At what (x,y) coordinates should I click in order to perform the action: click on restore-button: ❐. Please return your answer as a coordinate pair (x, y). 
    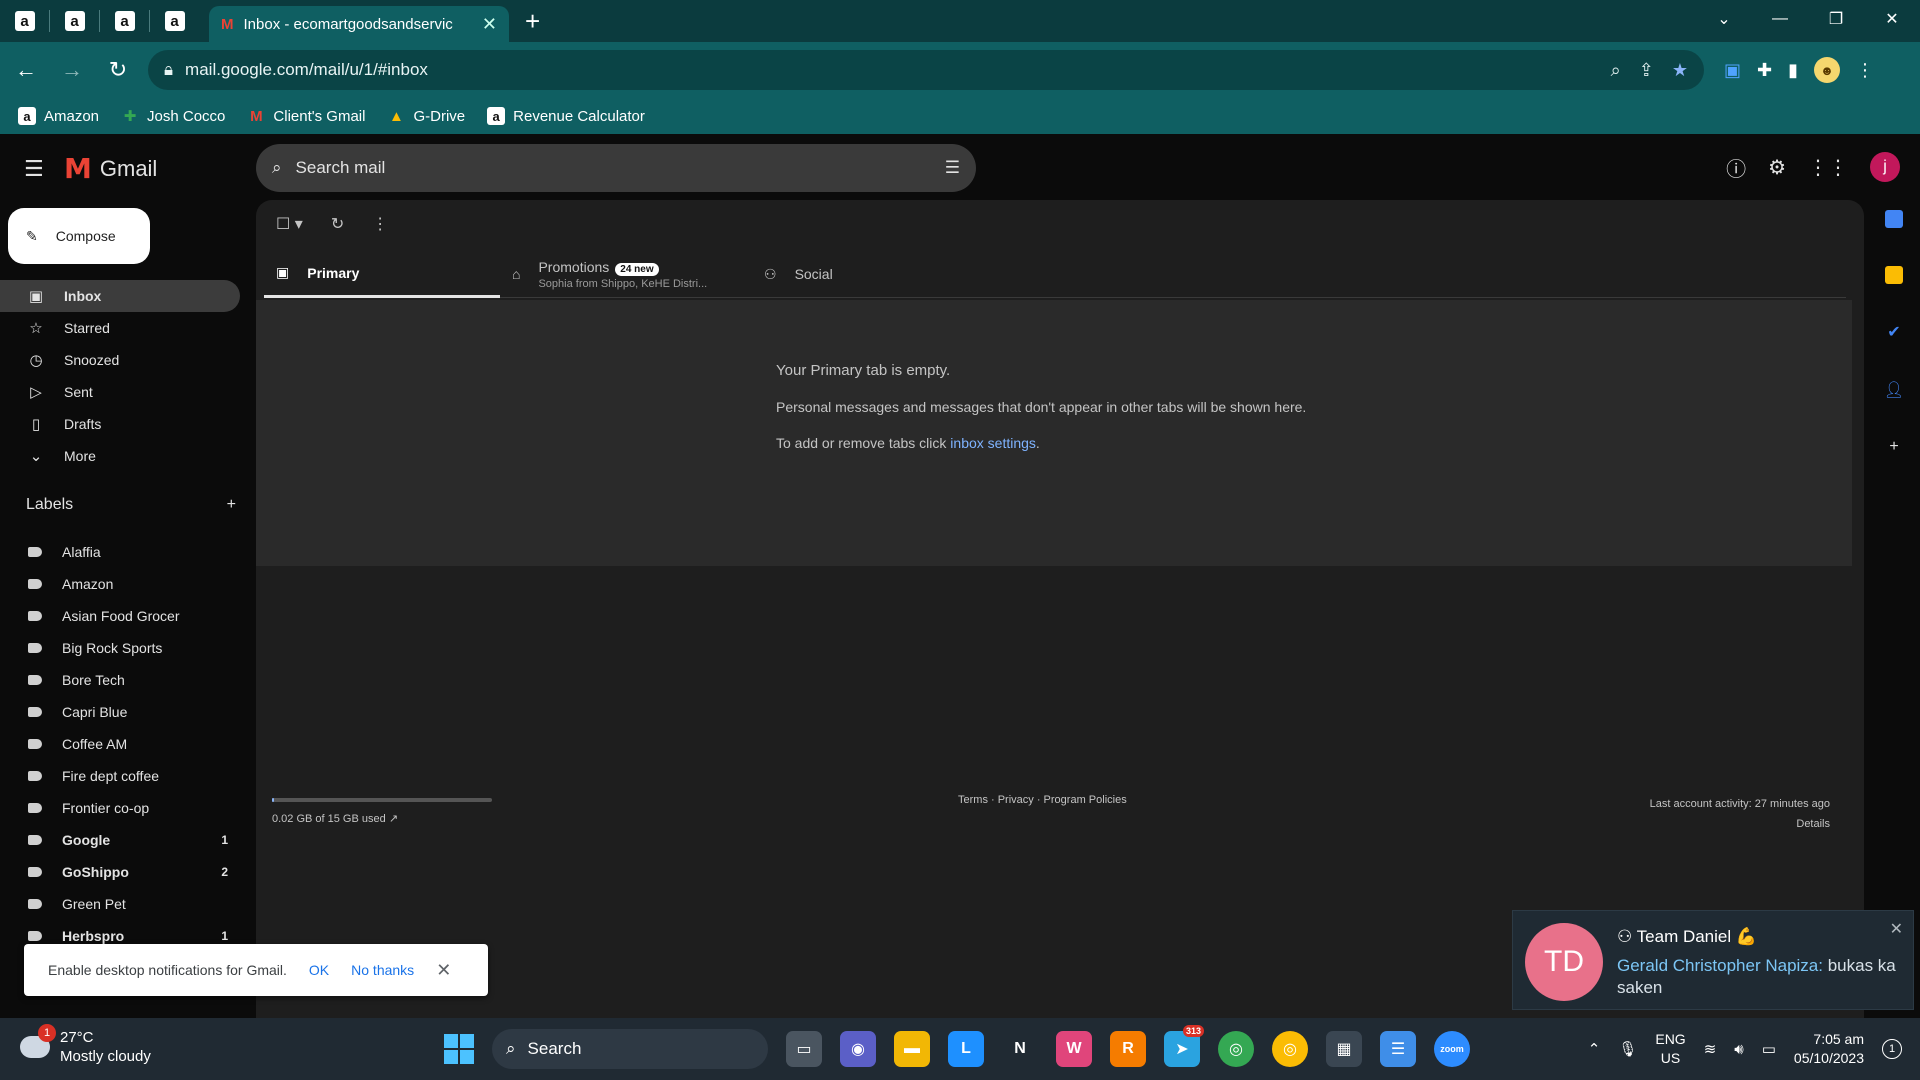
    Looking at the image, I should click on (1836, 19).